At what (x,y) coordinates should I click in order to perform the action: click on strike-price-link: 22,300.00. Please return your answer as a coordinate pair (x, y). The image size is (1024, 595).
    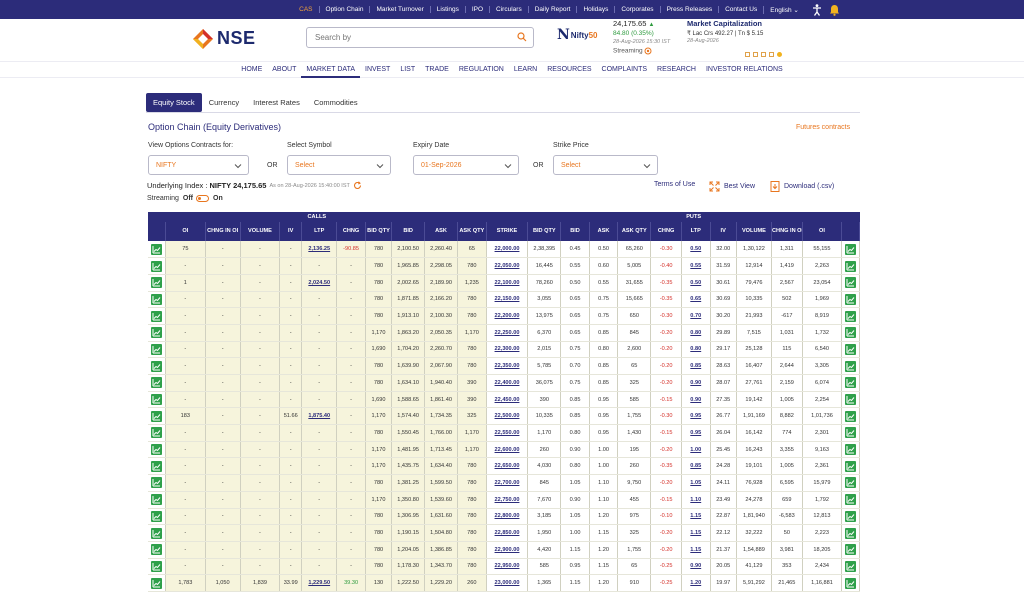
    Looking at the image, I should click on (507, 350).